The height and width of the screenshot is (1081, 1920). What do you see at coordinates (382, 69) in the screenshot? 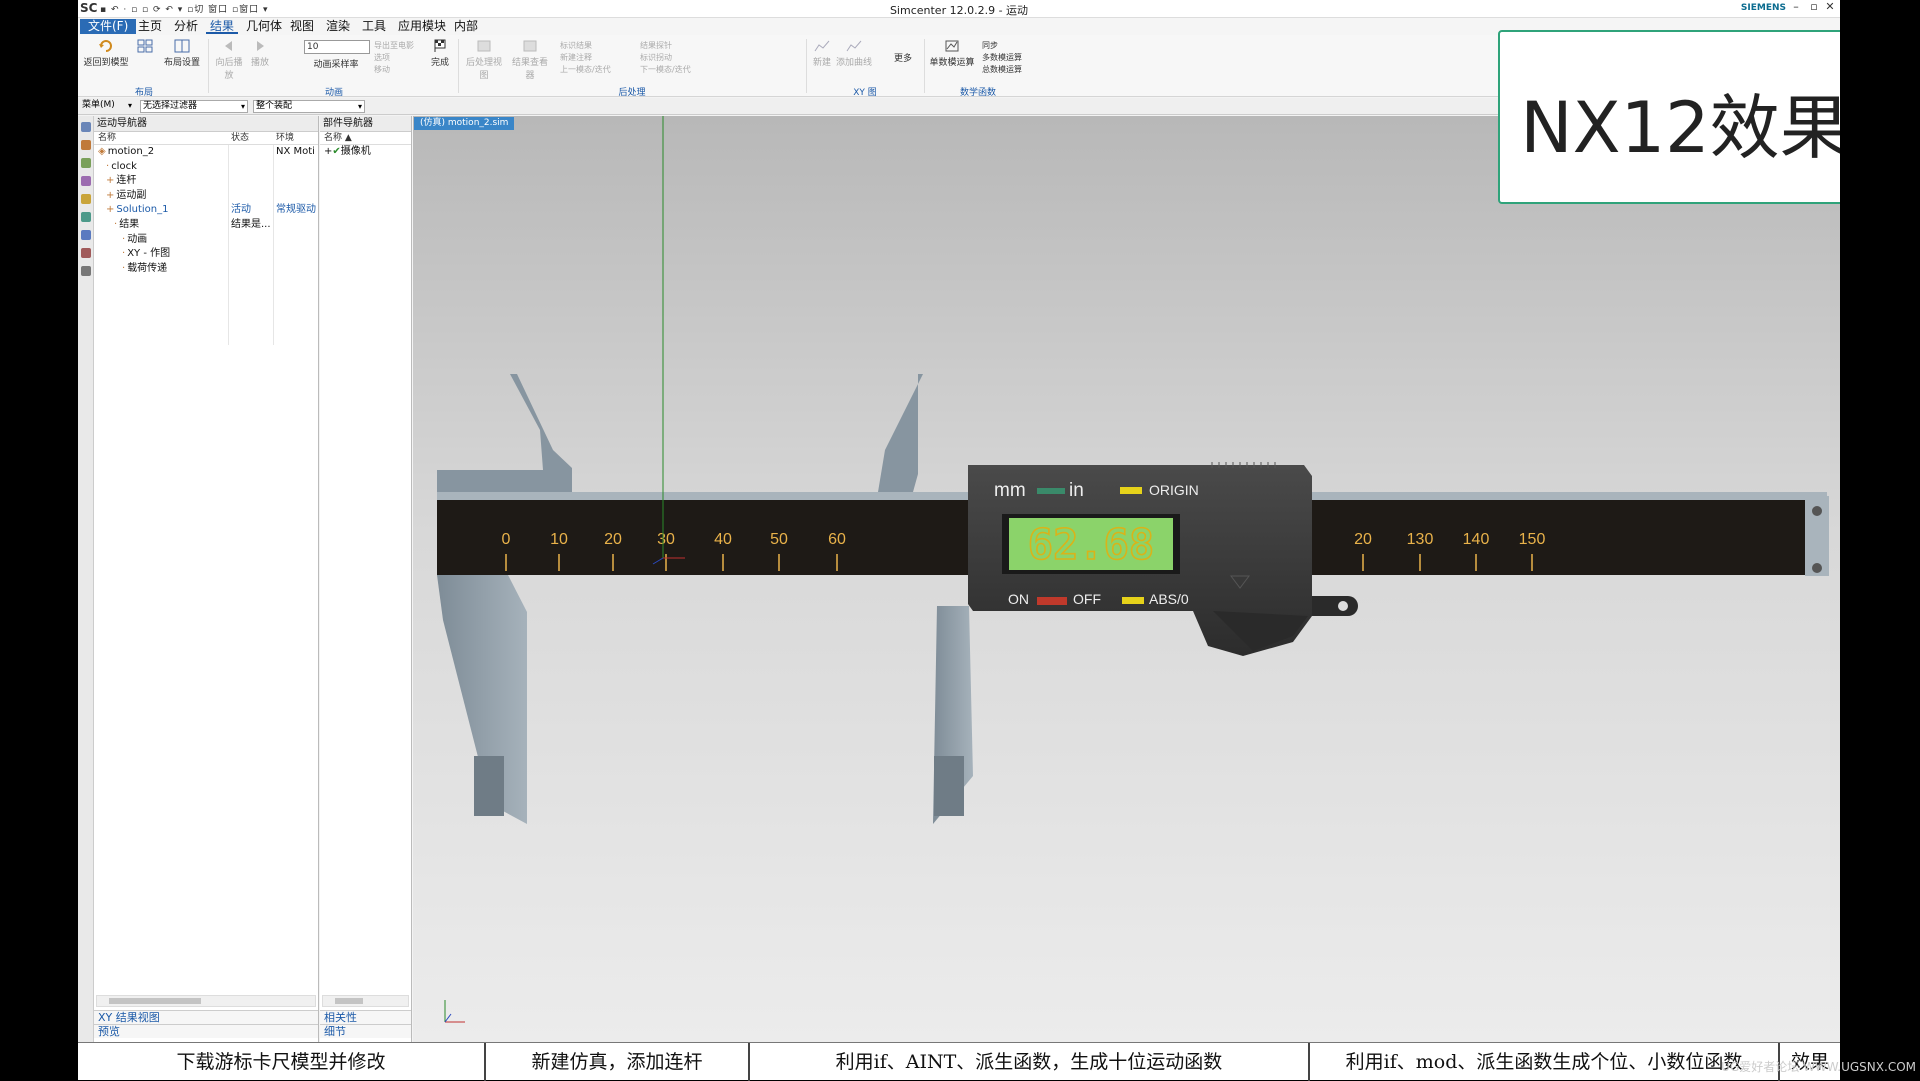
I see `animation-move-button: 移动` at bounding box center [382, 69].